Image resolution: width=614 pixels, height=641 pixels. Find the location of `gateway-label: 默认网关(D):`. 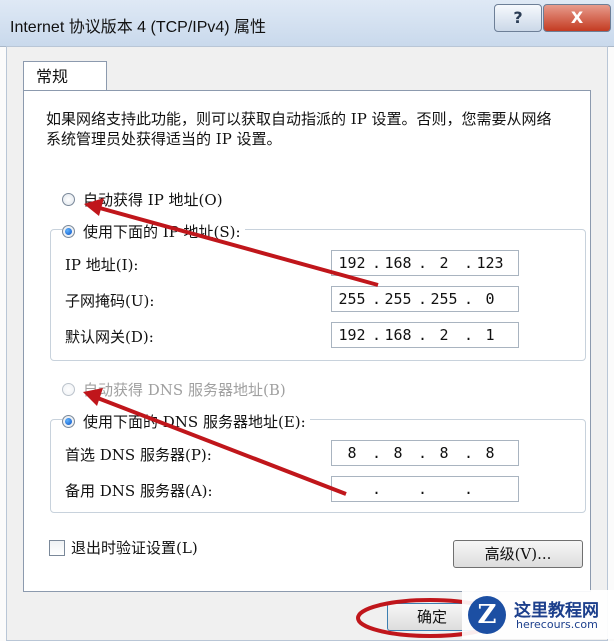

gateway-label: 默认网关(D): is located at coordinates (109, 337).